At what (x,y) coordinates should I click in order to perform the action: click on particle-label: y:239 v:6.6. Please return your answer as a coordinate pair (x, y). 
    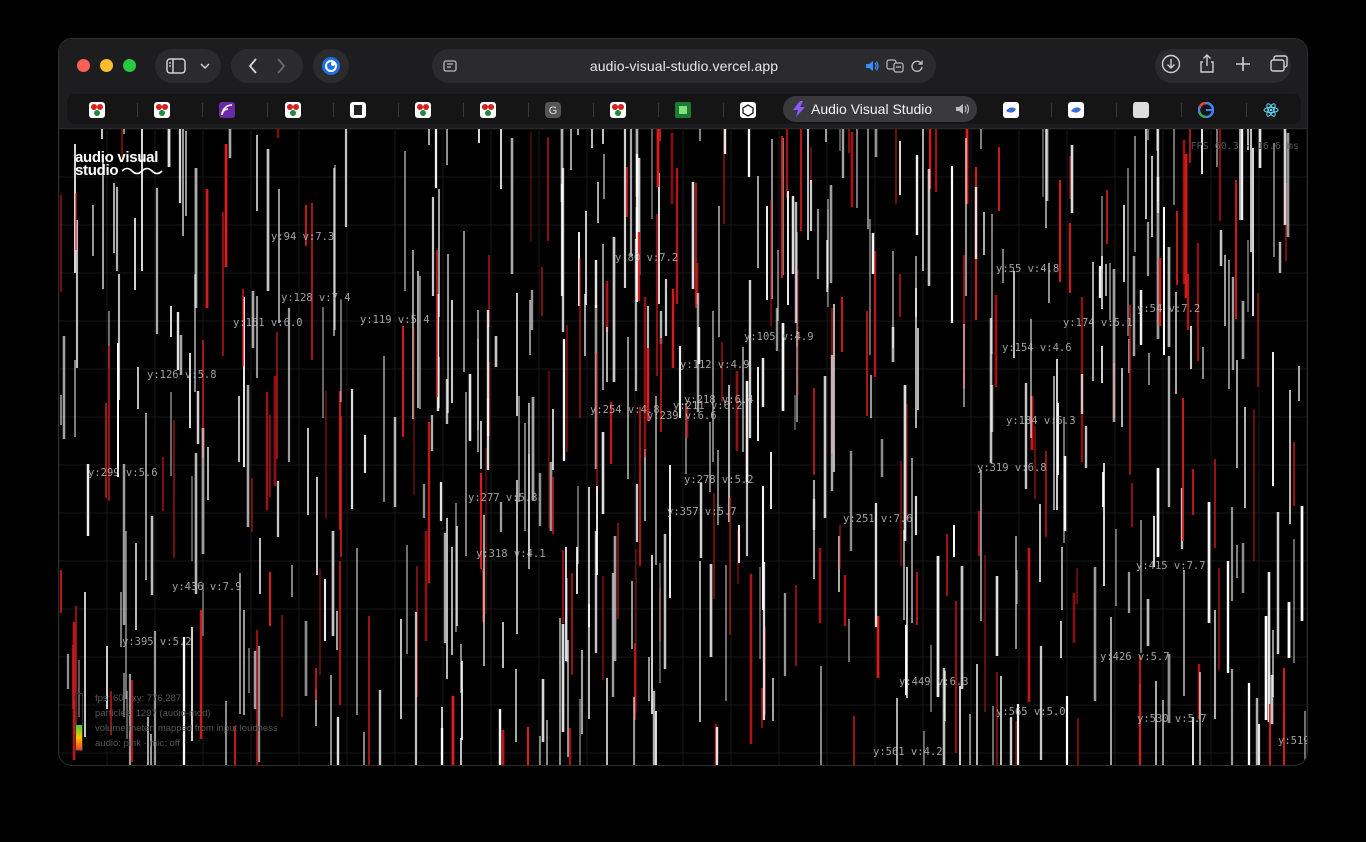
    Looking at the image, I should click on (682, 416).